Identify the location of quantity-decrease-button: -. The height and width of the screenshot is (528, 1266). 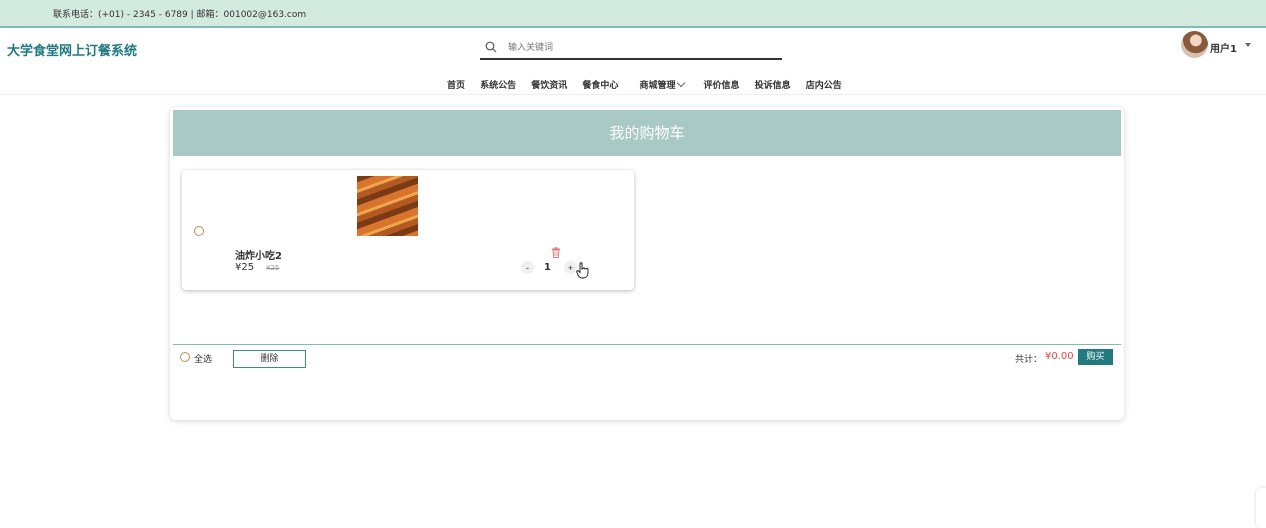
(527, 267).